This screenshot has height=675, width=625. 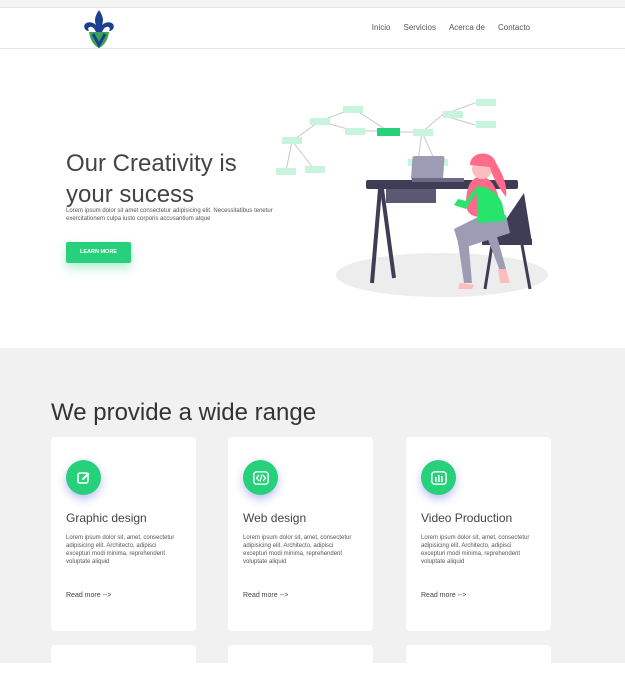 What do you see at coordinates (381, 27) in the screenshot?
I see `nav-link-inicio: Inicio` at bounding box center [381, 27].